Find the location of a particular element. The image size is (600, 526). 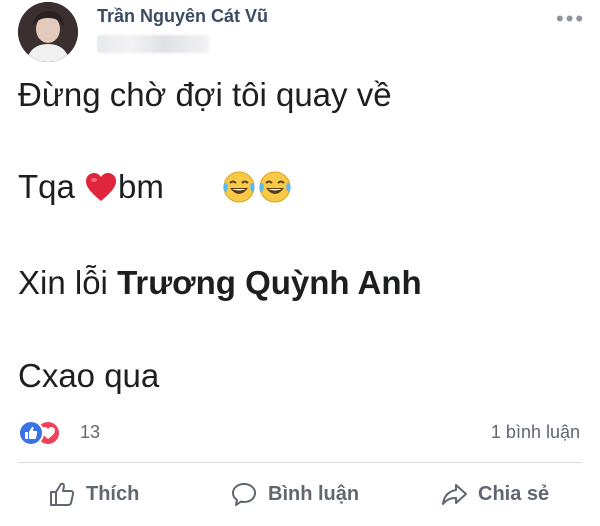

post-line-4: Cxao qua is located at coordinates (89, 375).